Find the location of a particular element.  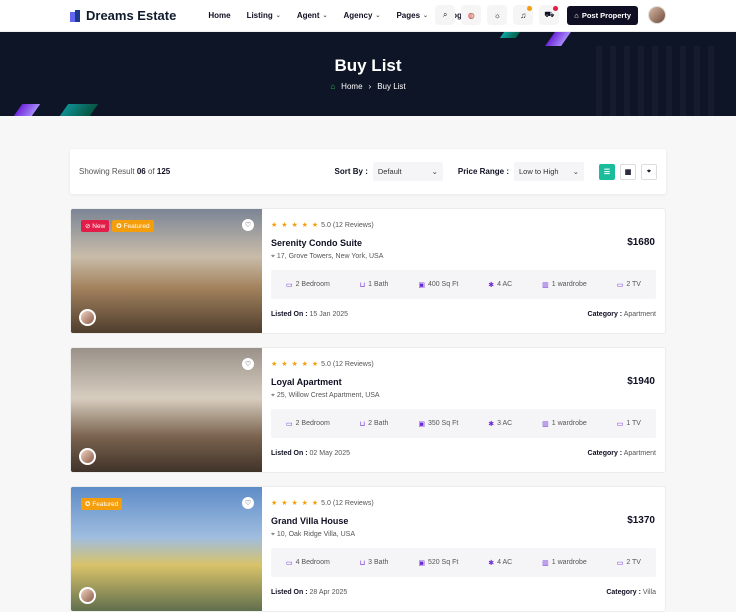

feature-bath: ⊔ 2 Bath is located at coordinates (374, 424).